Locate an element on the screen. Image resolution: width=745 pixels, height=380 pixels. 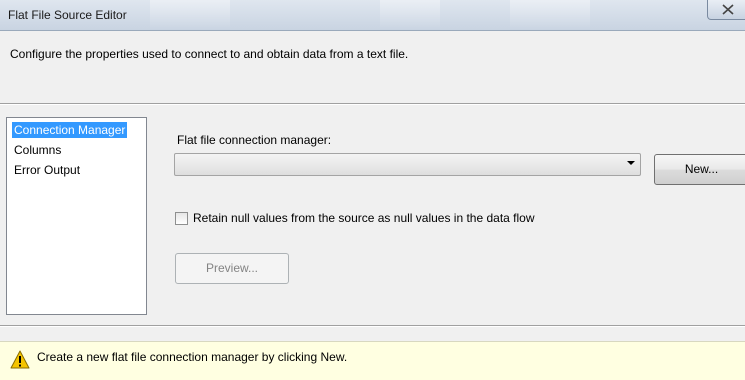
nav-item-connection-manager: Connection Manager is located at coordinates (70, 130).